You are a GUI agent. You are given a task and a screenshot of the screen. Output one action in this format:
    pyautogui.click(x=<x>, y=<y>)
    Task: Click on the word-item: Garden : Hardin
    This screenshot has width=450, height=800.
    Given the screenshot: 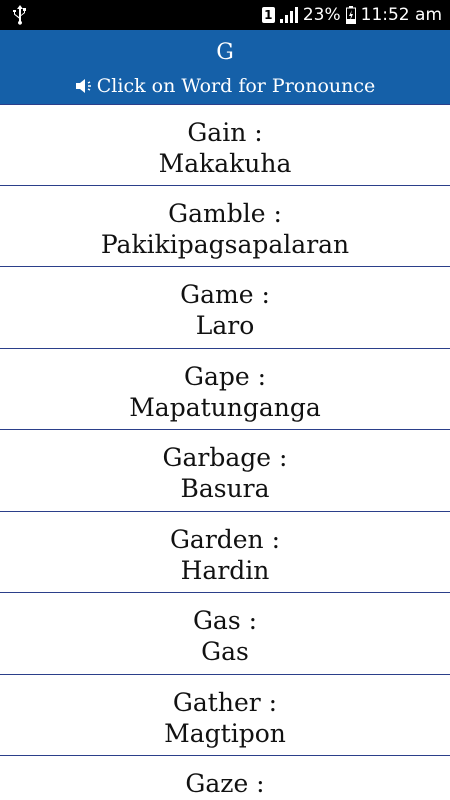 What is the action you would take?
    pyautogui.click(x=225, y=552)
    